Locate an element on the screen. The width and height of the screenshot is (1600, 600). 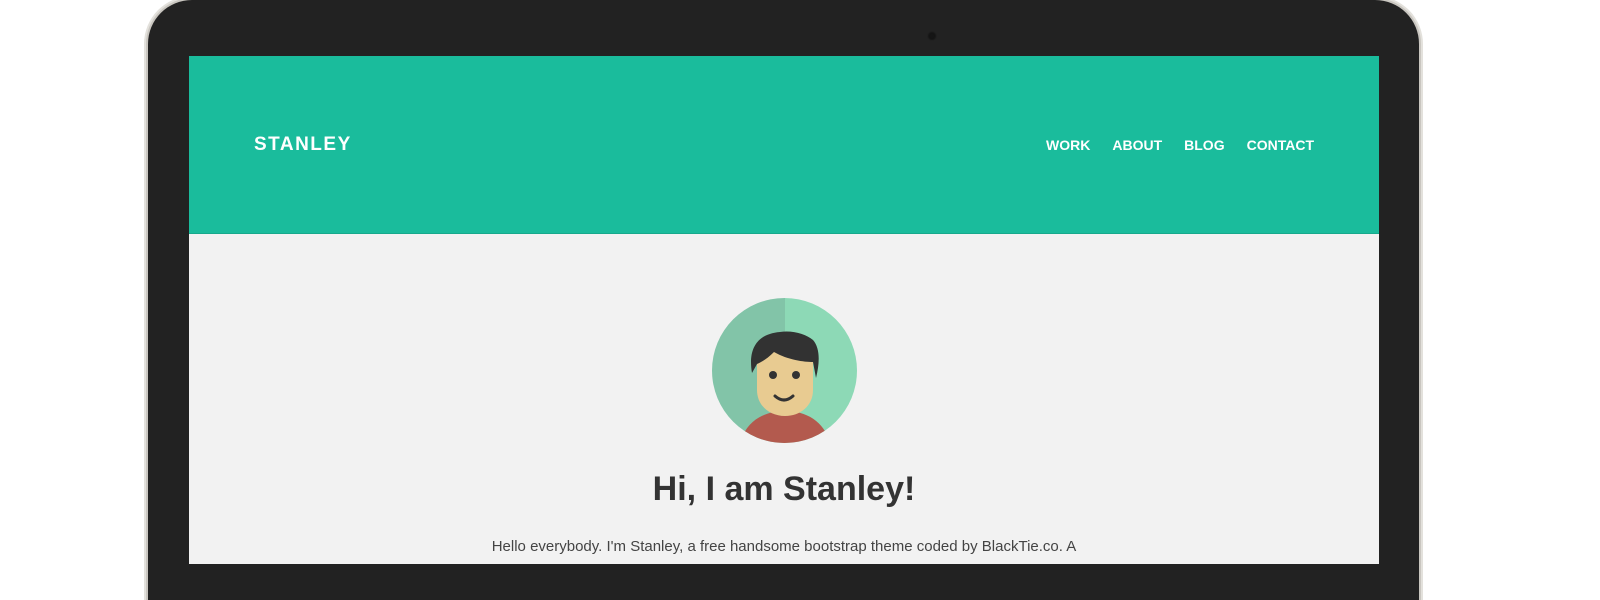
brand-logo: STANLEY is located at coordinates (303, 145).